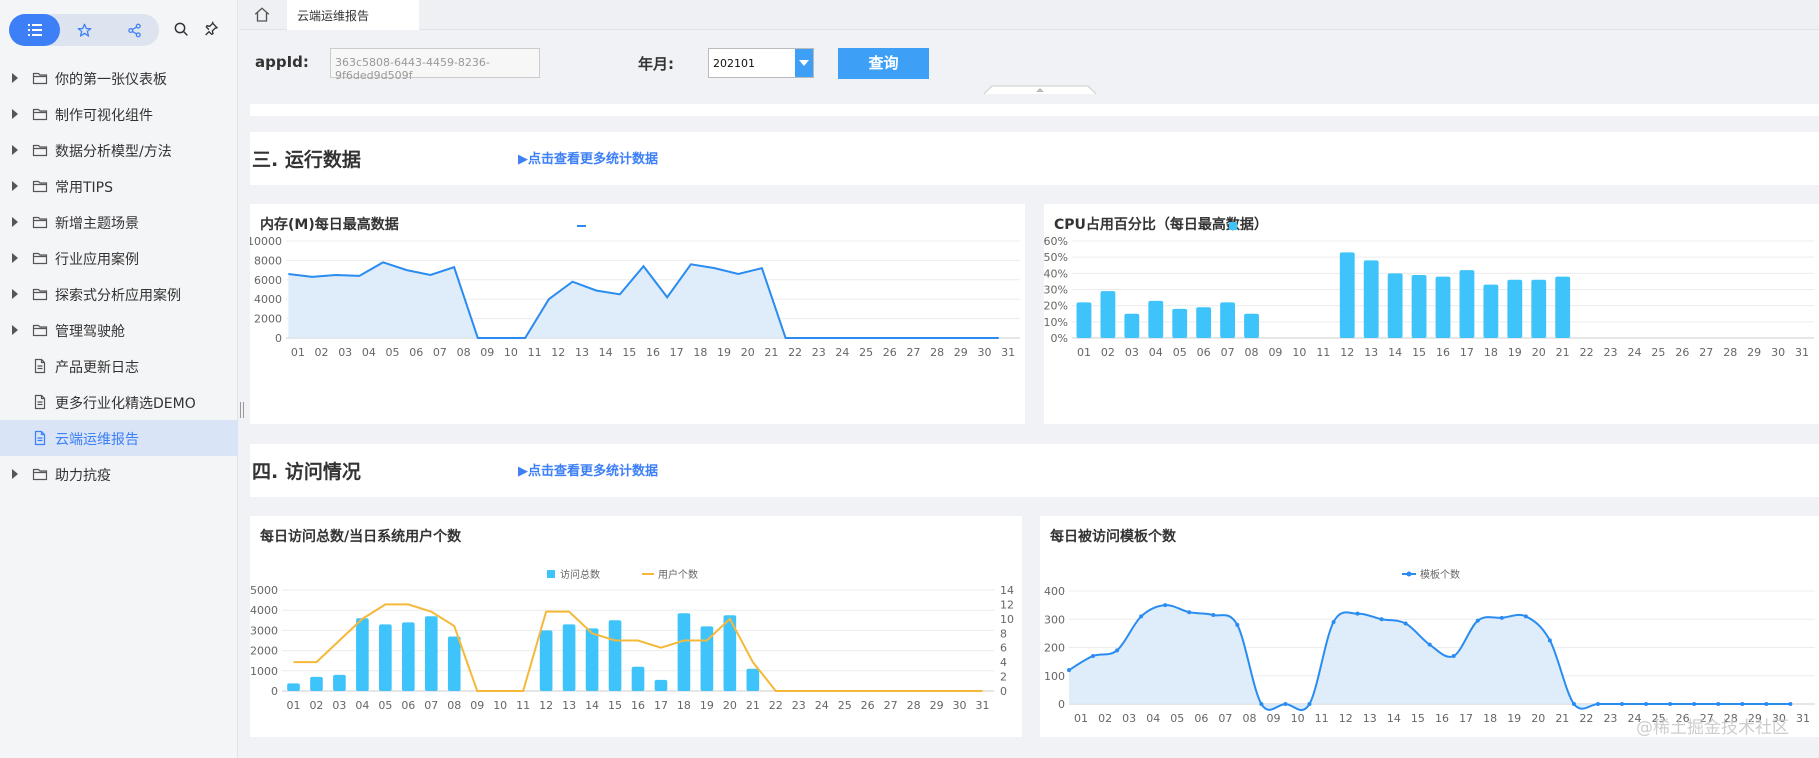 The width and height of the screenshot is (1819, 758). I want to click on sidebar-item: 更多行业化精选DEMO, so click(119, 402).